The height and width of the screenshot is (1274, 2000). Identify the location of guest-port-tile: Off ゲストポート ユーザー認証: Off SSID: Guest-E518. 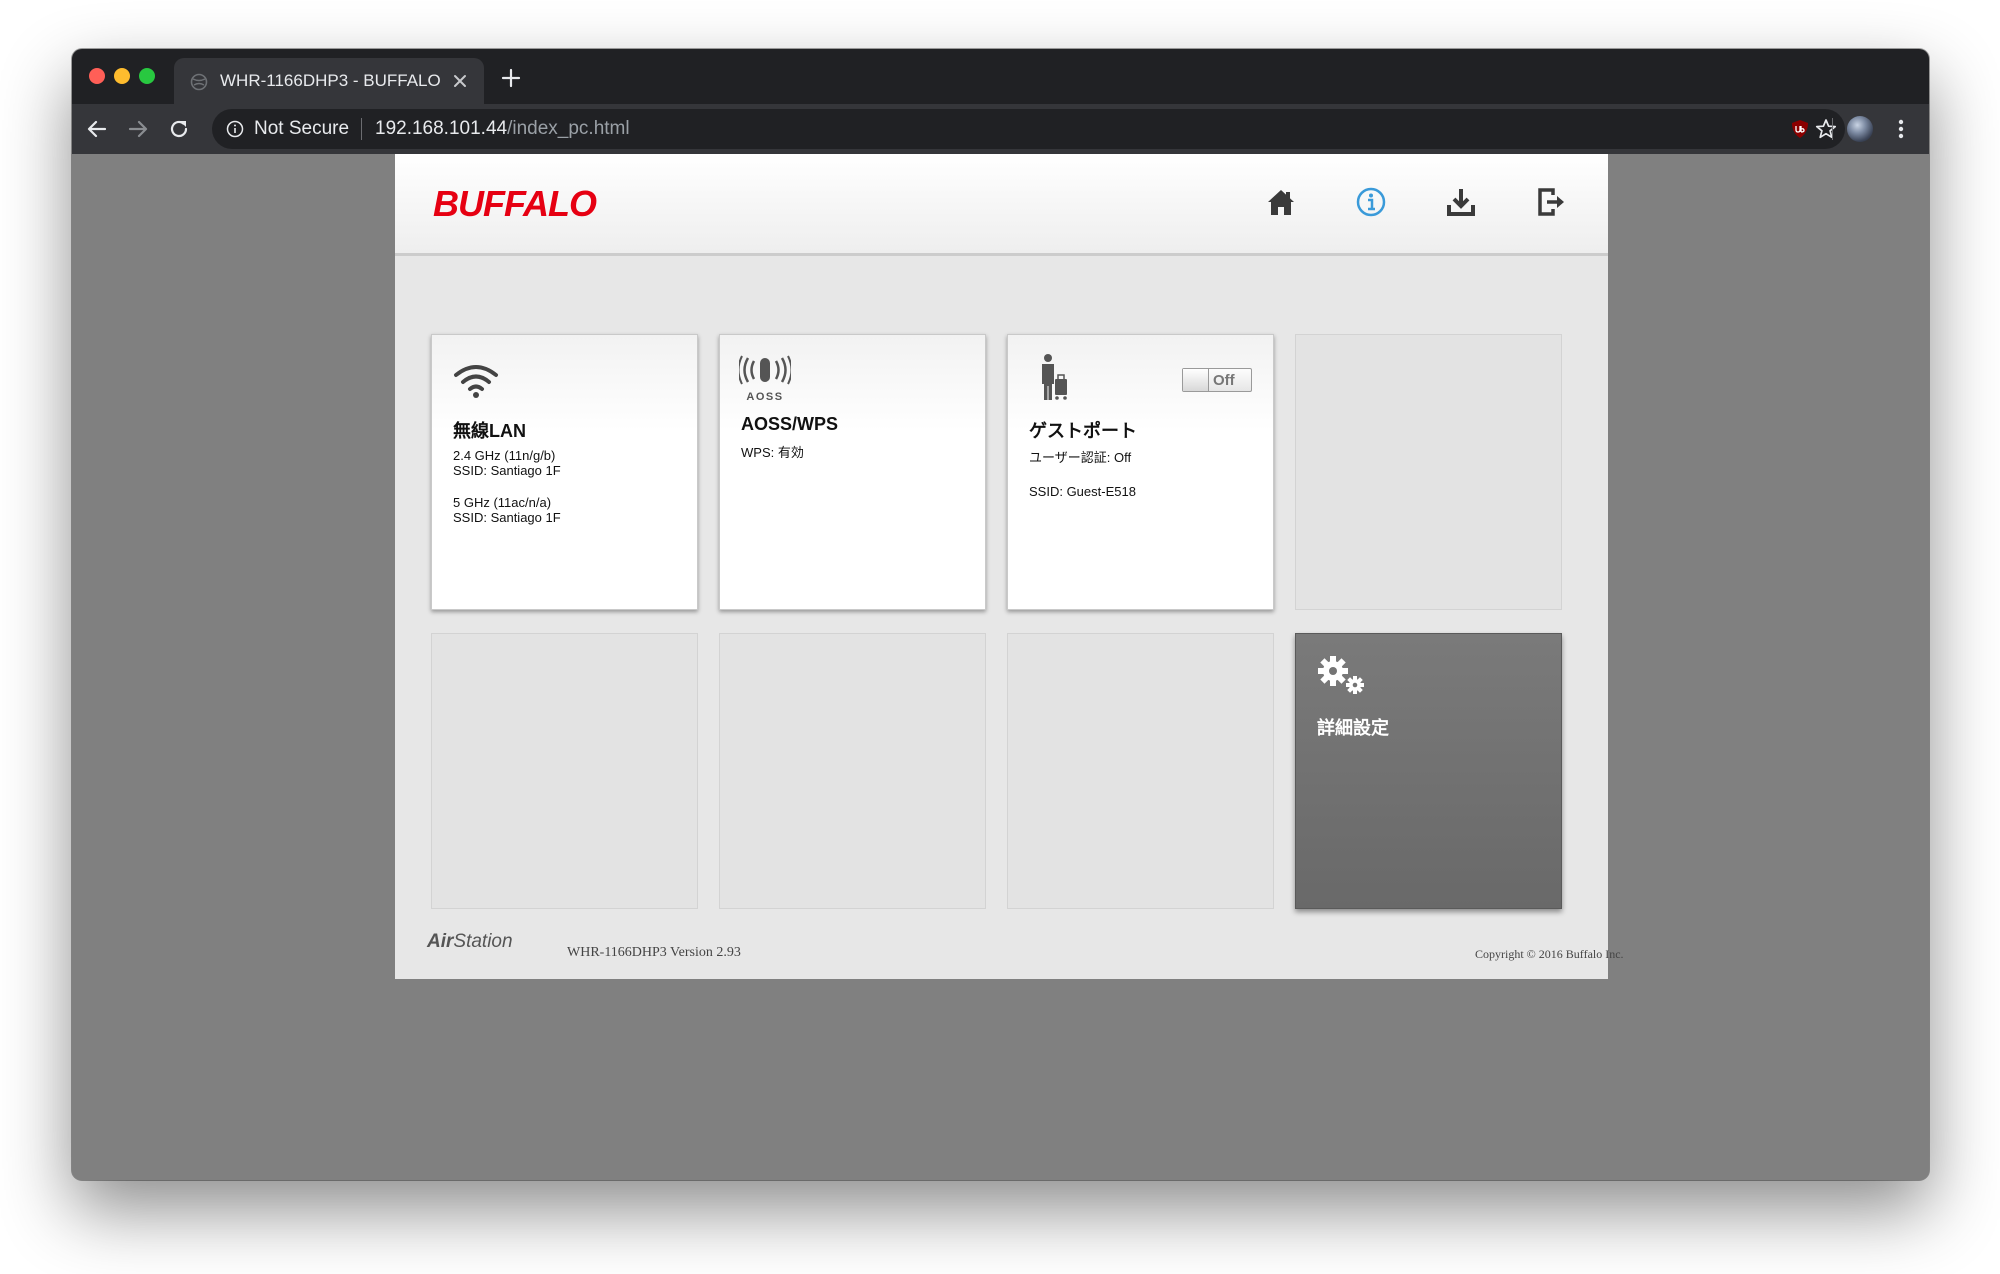
(1140, 472).